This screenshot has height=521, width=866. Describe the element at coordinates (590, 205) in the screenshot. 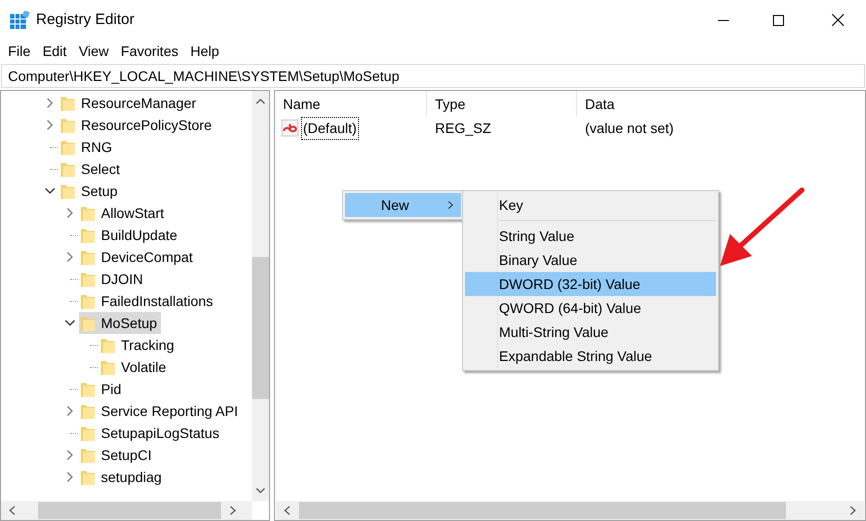

I see `menu-item: Key` at that location.